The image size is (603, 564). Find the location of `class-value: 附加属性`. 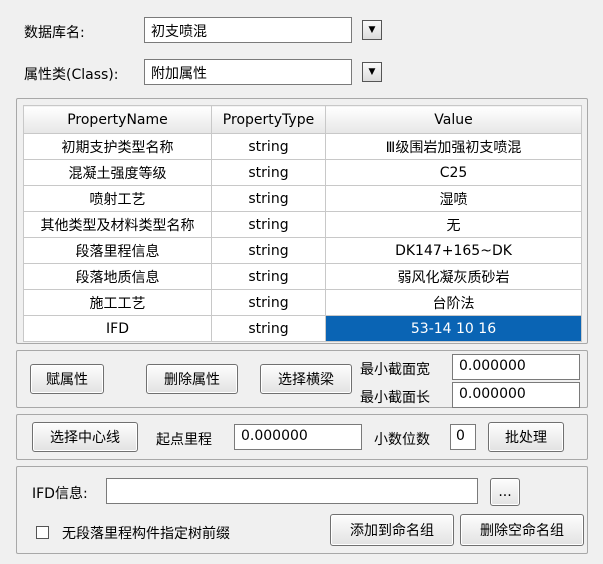

class-value: 附加属性 is located at coordinates (179, 74).